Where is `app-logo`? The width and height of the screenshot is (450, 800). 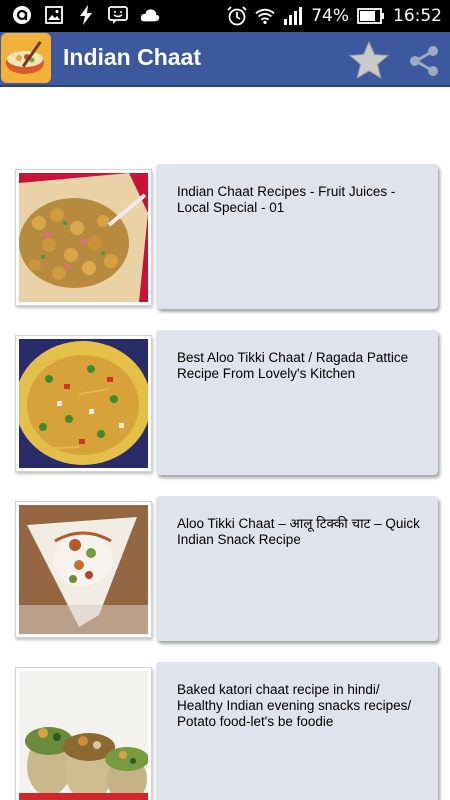
app-logo is located at coordinates (26, 58).